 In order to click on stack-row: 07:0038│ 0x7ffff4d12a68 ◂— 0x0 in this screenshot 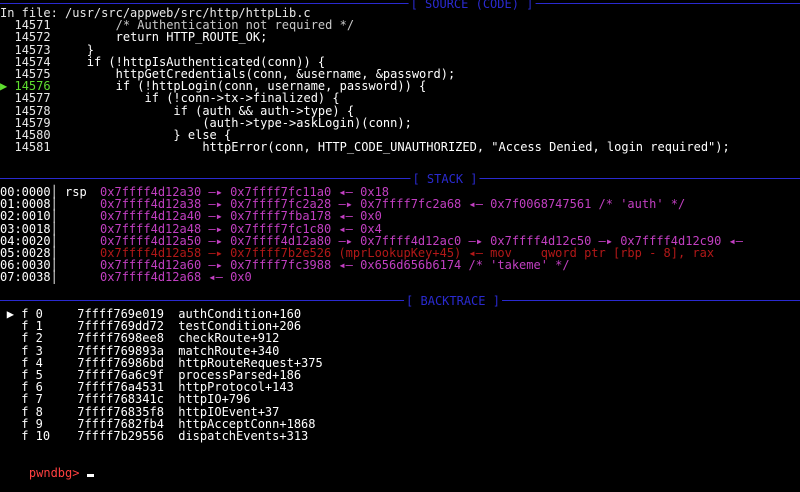, I will do `click(126, 277)`.